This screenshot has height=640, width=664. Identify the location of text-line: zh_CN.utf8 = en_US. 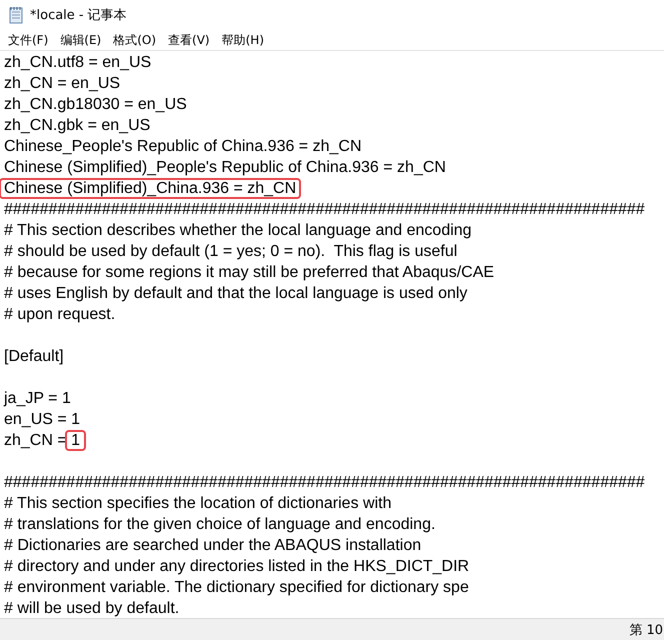
(78, 62).